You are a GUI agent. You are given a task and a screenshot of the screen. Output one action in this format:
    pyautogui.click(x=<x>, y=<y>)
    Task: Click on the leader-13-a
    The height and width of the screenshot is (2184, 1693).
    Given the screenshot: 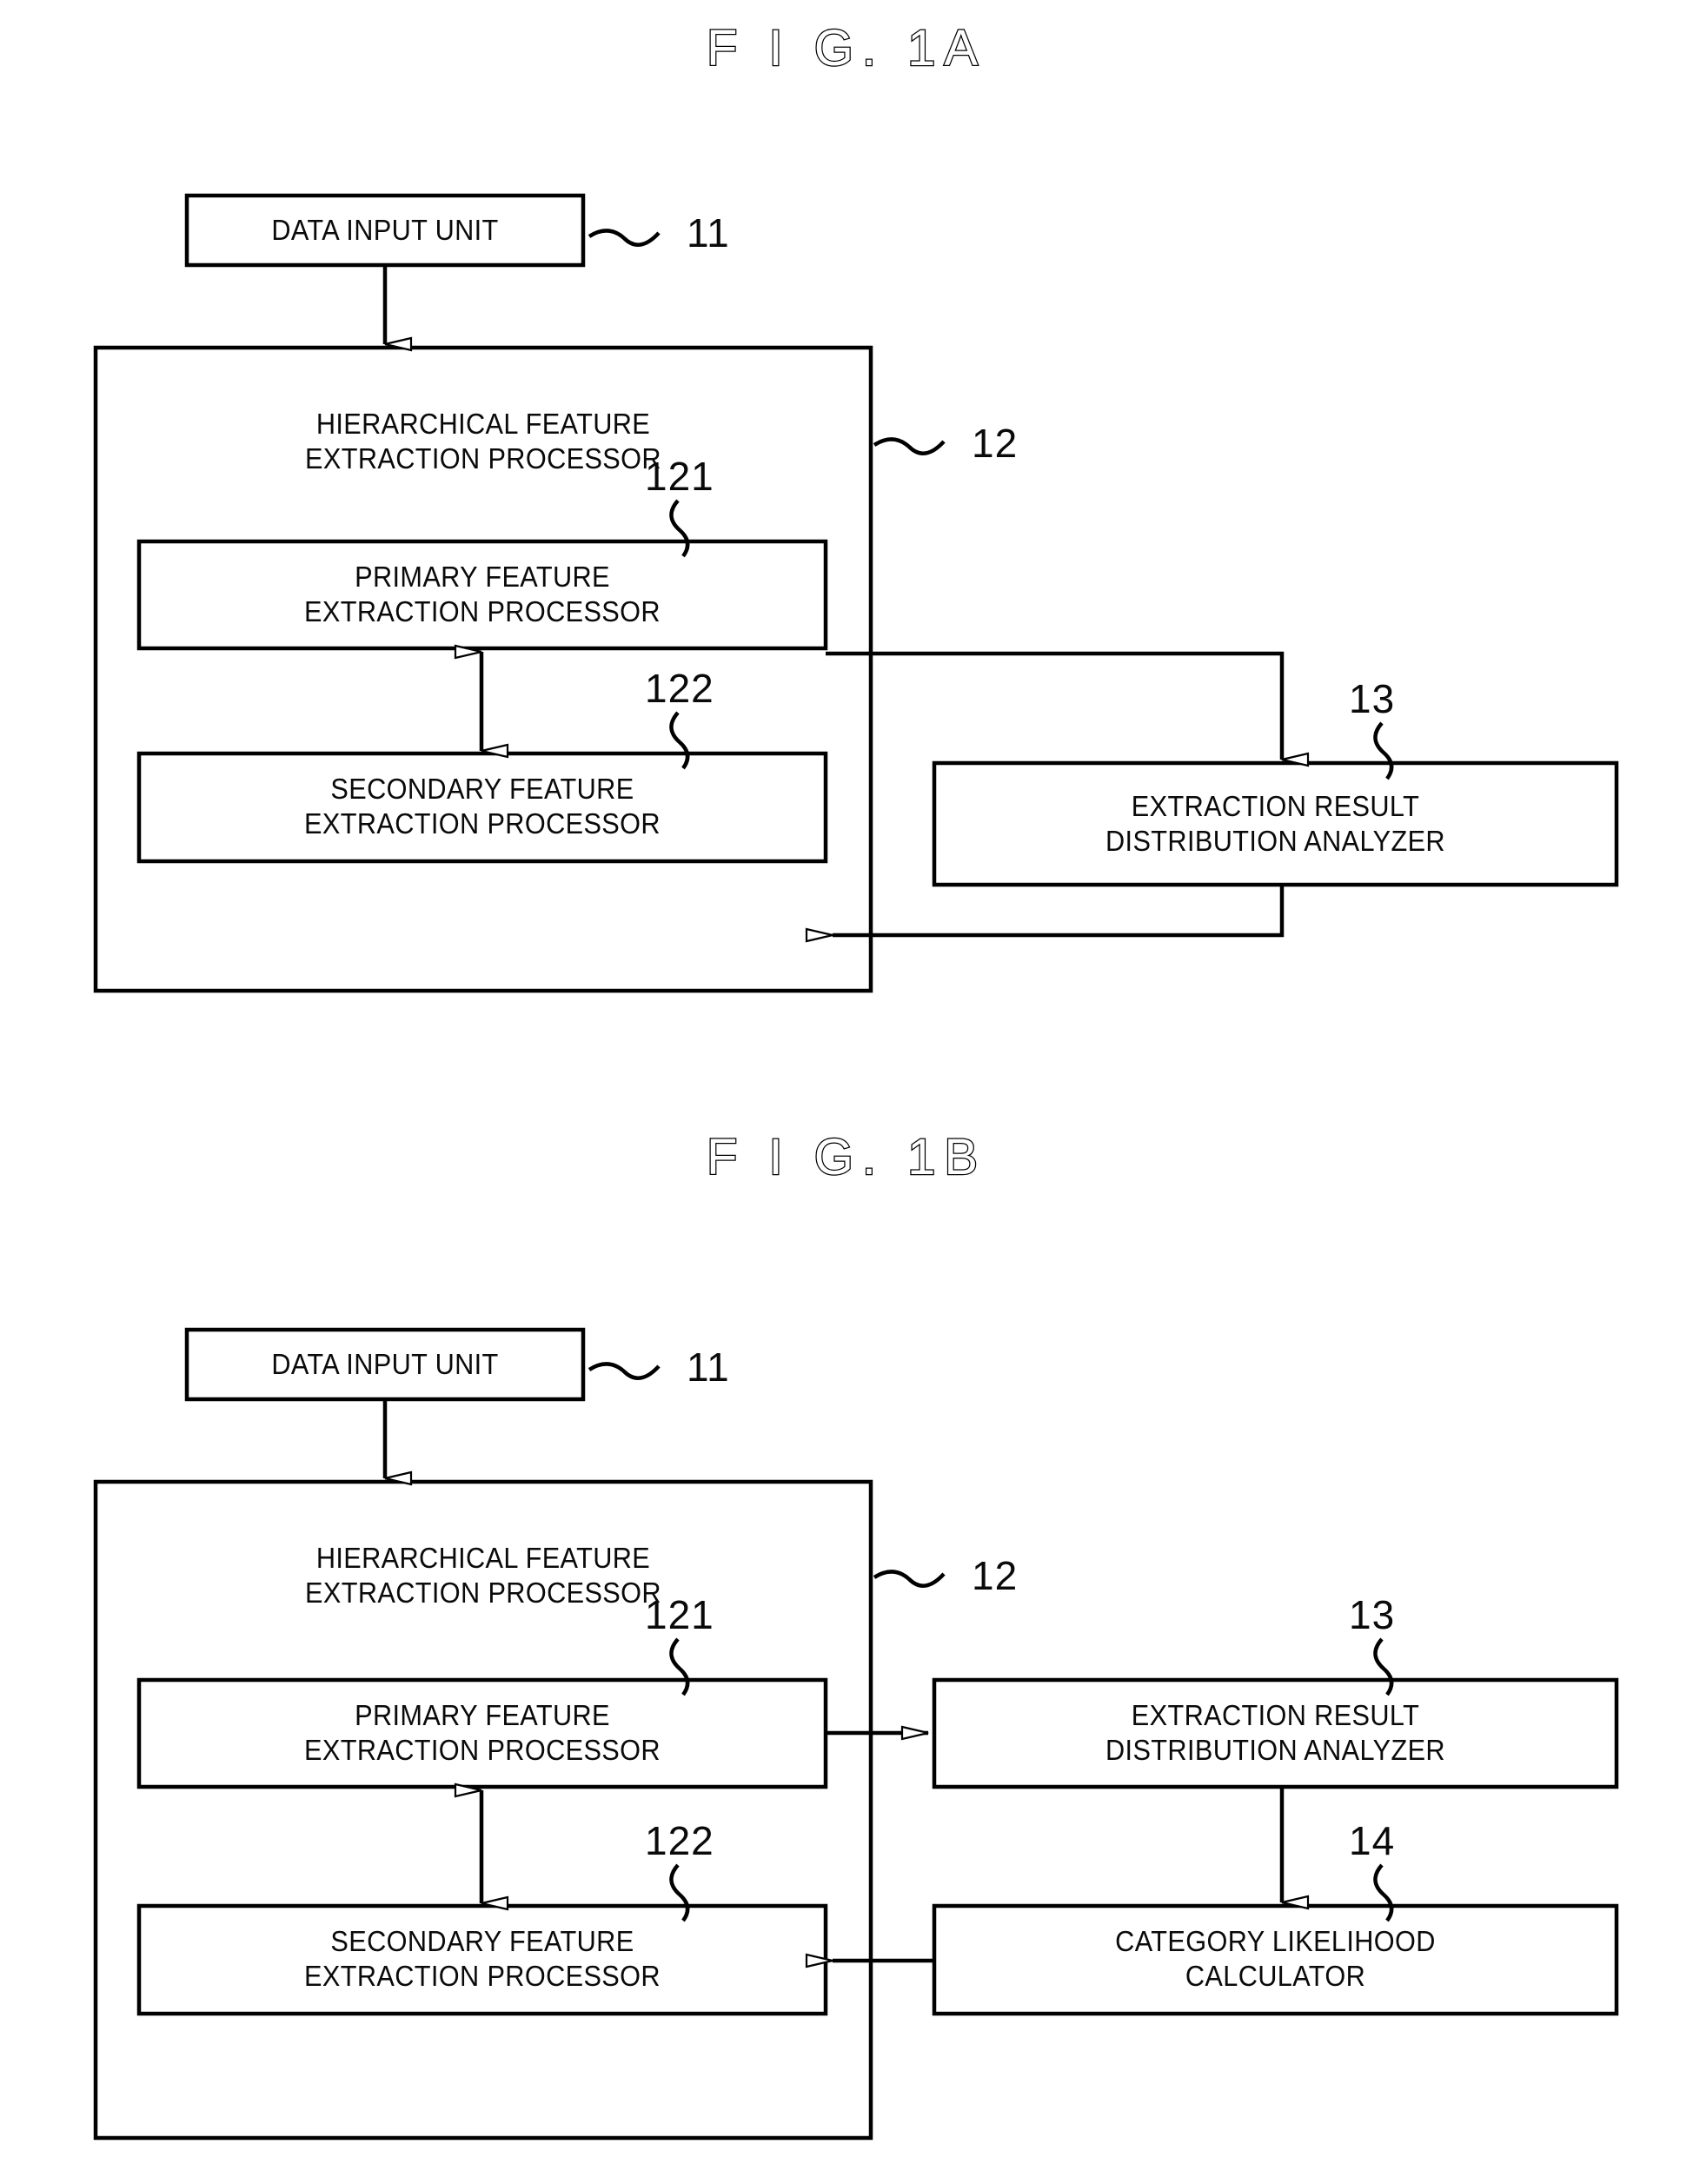 What is the action you would take?
    pyautogui.click(x=1383, y=750)
    